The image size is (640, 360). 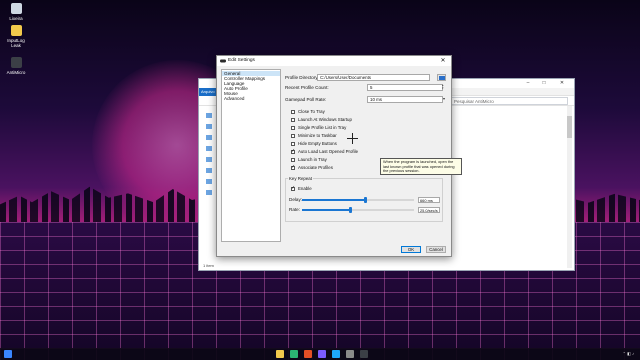 I want to click on desktop-icon-label: Lixeira, so click(x=16, y=18).